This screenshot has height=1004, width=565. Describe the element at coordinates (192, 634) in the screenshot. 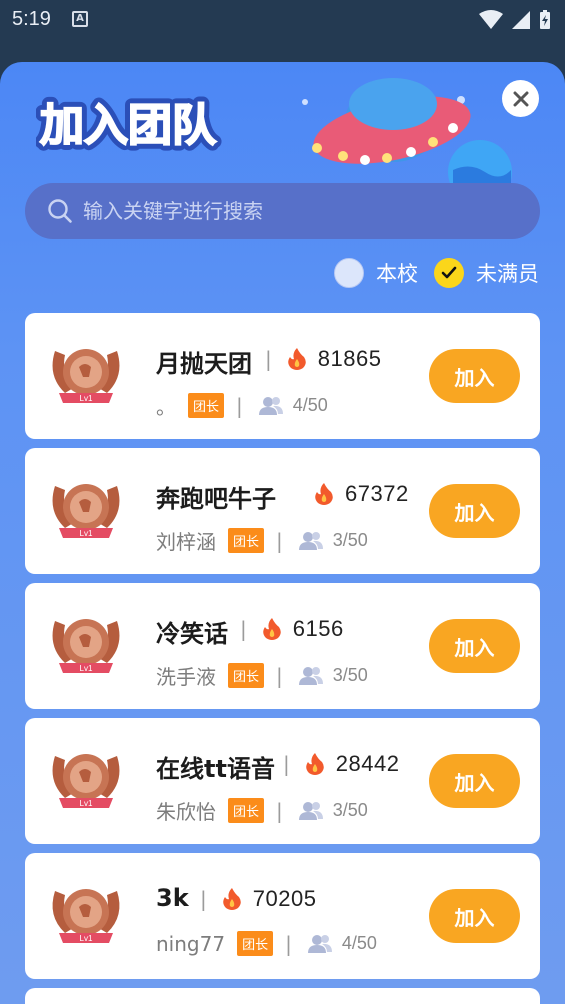

I see `team-name: 冷笑话` at that location.